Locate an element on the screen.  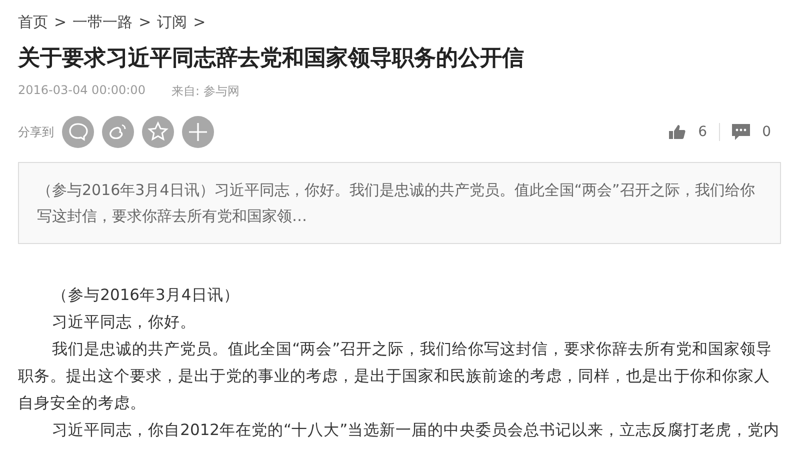
article-source: 来自: 参与网 is located at coordinates (205, 91).